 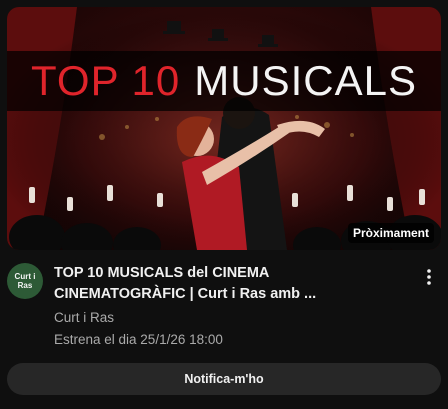 What do you see at coordinates (106, 80) in the screenshot?
I see `thumbnail-title-top10: TOP 10` at bounding box center [106, 80].